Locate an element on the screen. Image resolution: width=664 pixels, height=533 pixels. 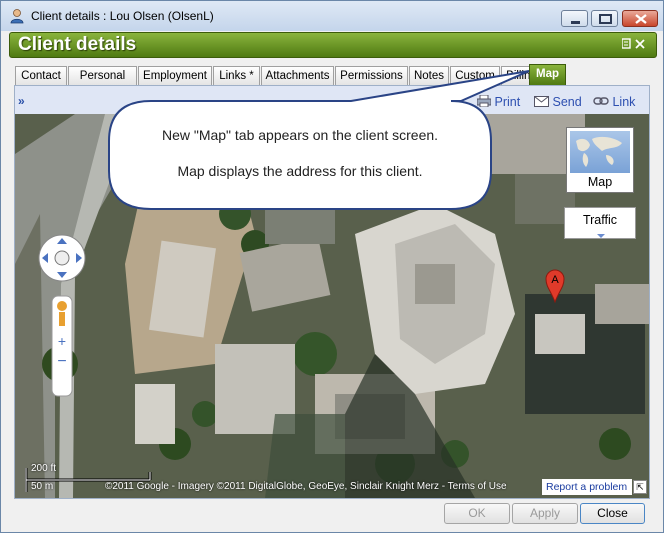
title-bar: Client details : Lou Olsen (OlsenL) is located at coordinates (332, 16).